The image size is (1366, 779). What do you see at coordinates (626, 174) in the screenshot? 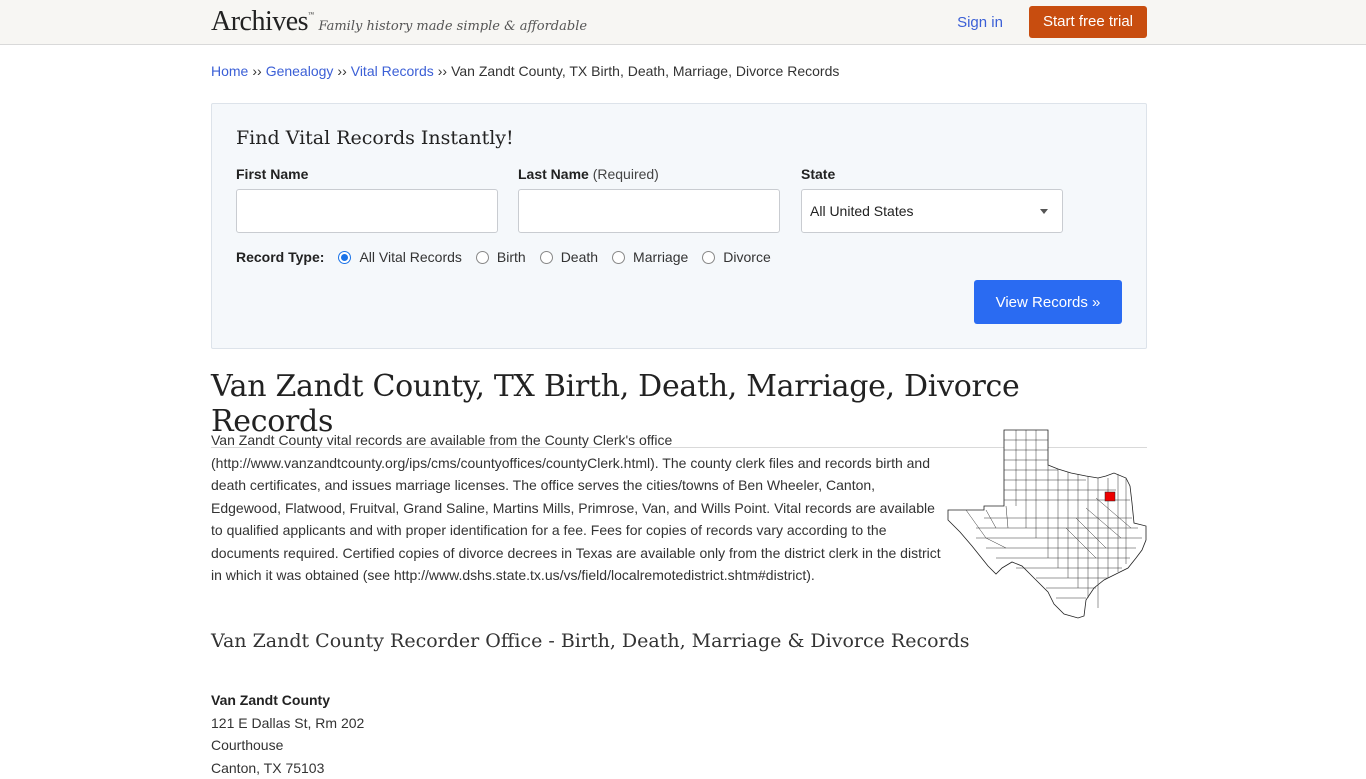
I see `required-note: (Required)` at bounding box center [626, 174].